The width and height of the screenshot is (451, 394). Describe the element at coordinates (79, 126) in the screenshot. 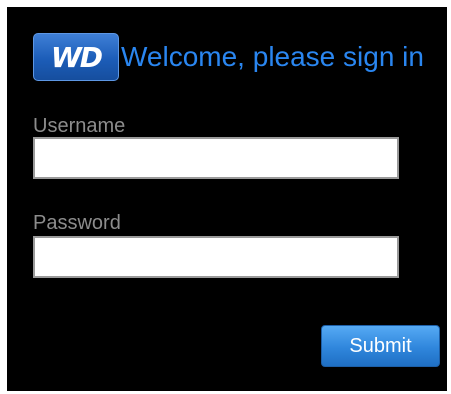

I see `username-label: Username` at that location.